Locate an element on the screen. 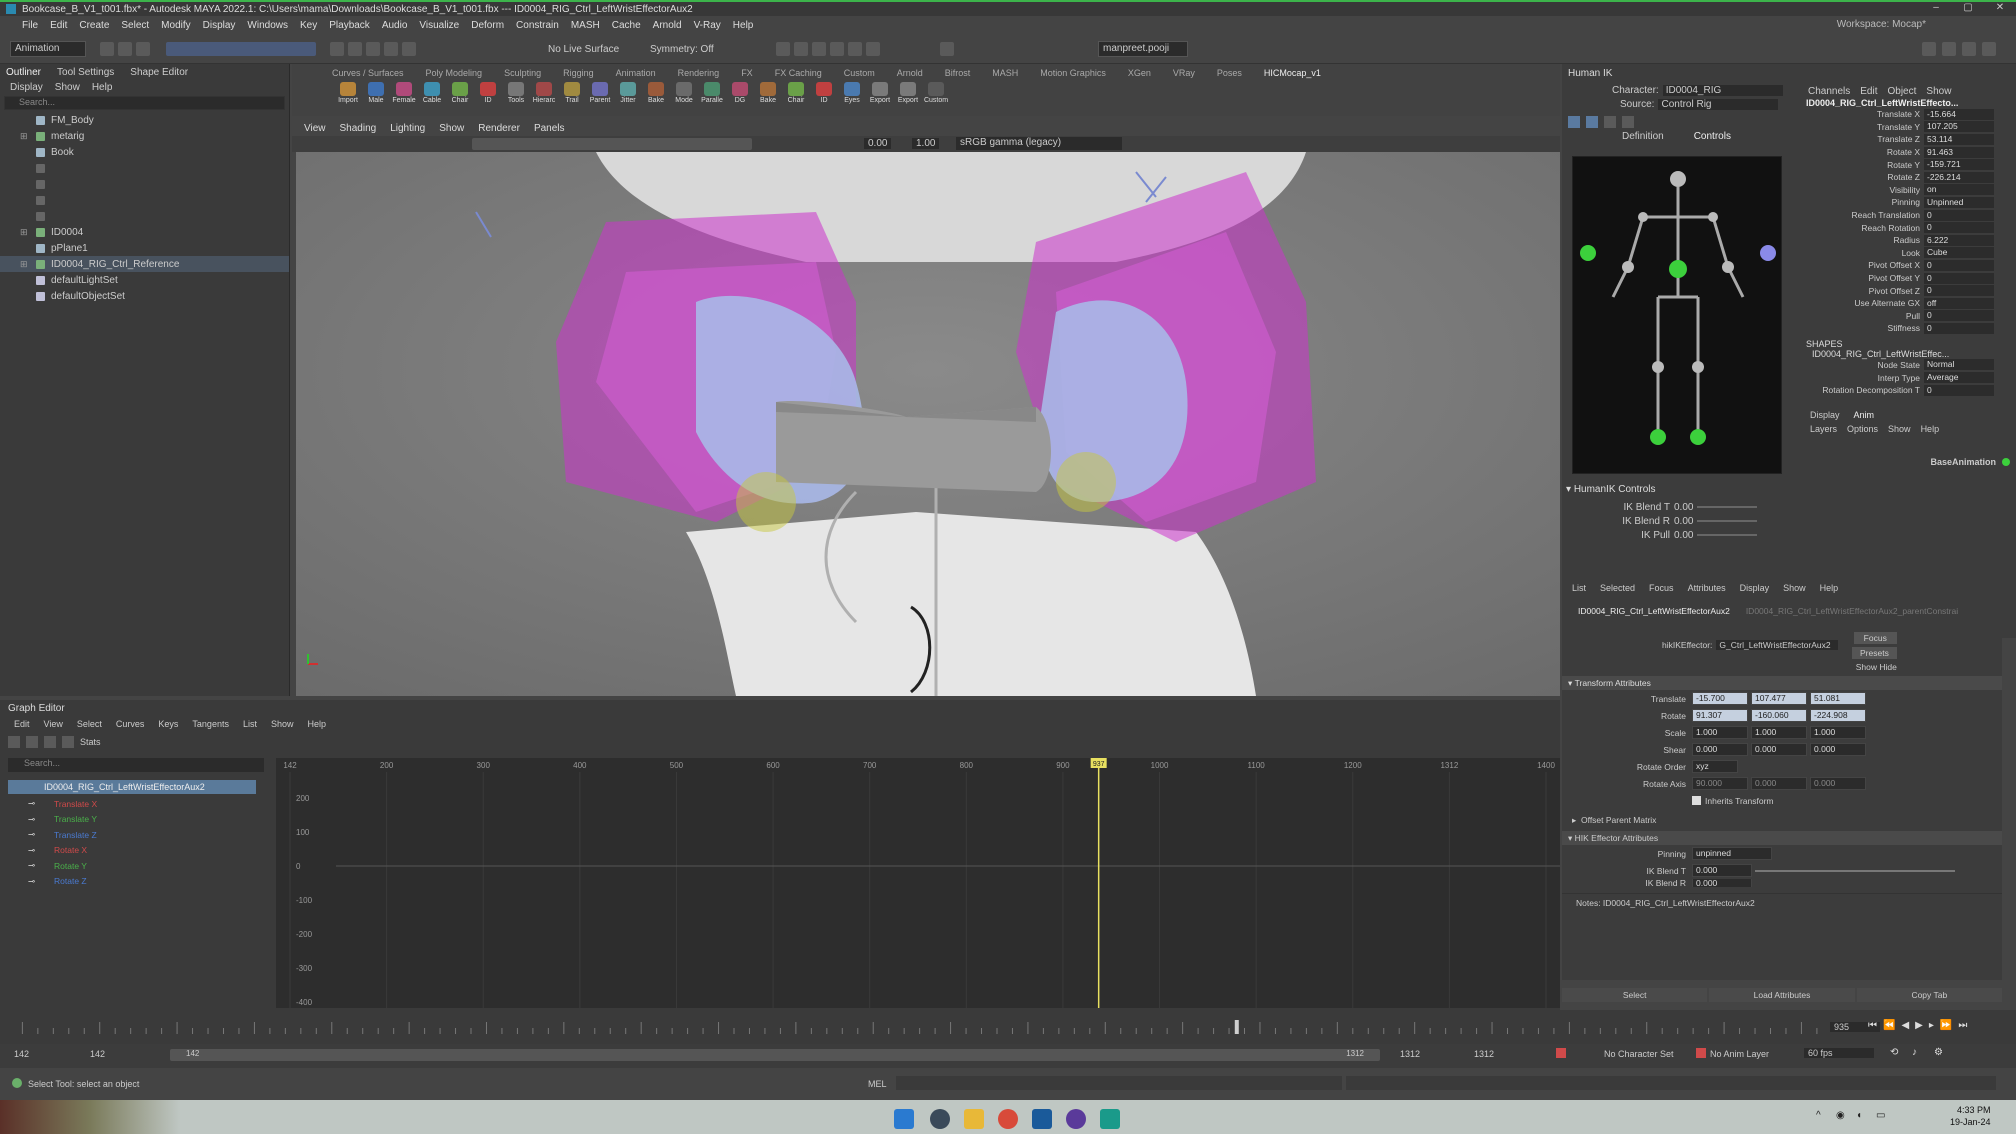 Image resolution: width=2016 pixels, height=1134 pixels. rotate-axis-z-field: 0.000 is located at coordinates (1838, 783).